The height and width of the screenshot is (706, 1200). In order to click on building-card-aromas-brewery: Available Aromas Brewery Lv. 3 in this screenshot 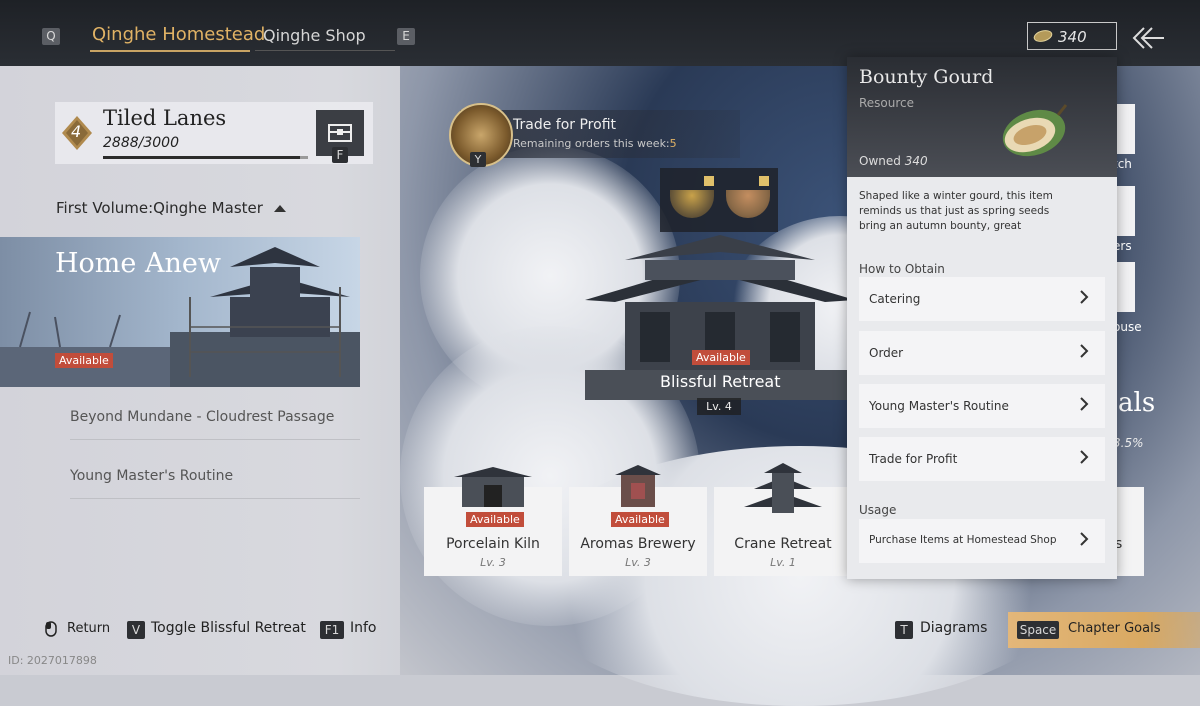, I will do `click(638, 520)`.